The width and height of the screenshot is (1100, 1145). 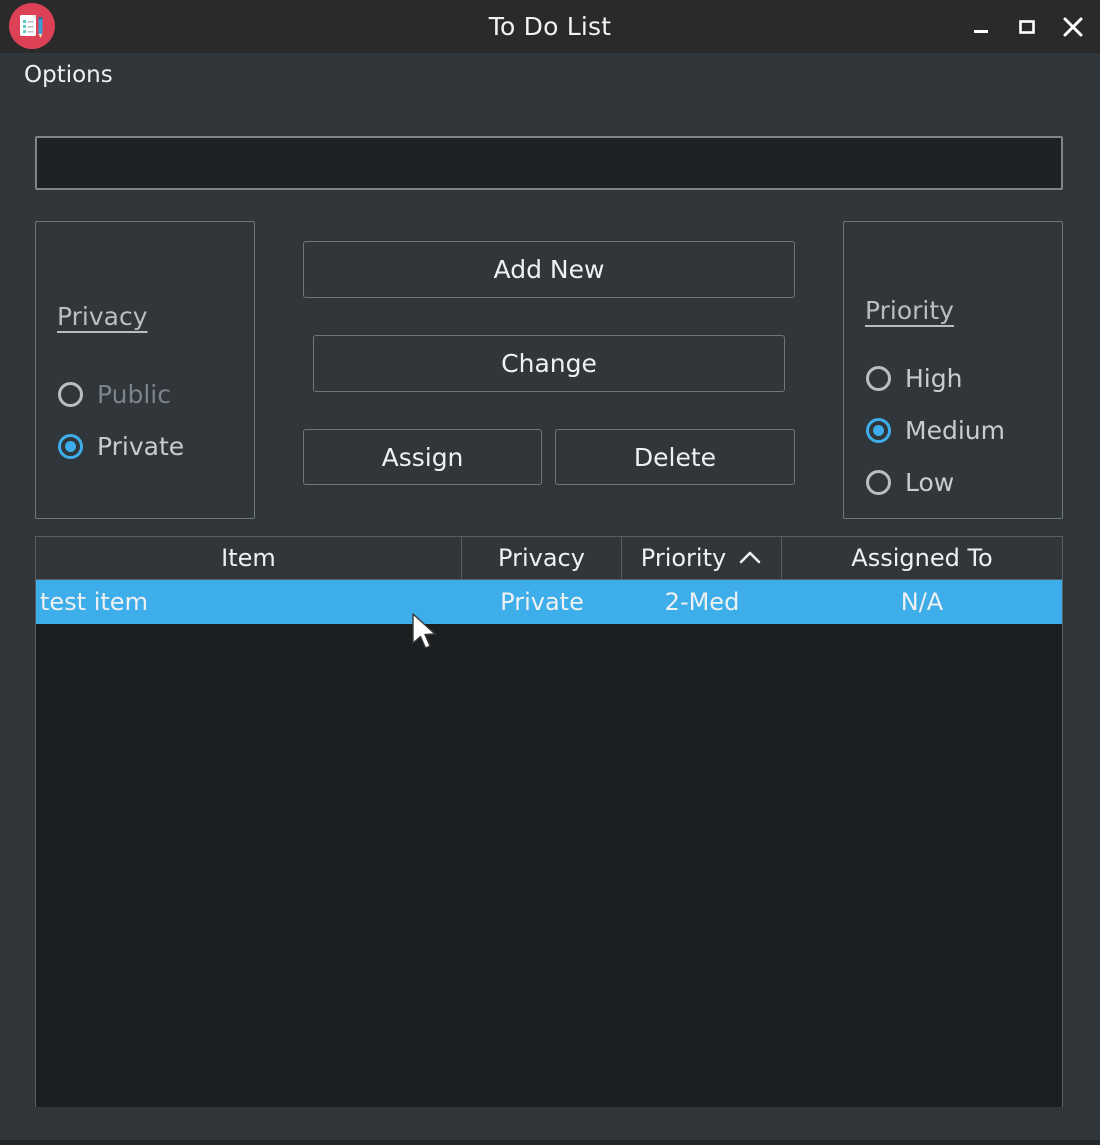 I want to click on menu-bar: Options, so click(x=550, y=77).